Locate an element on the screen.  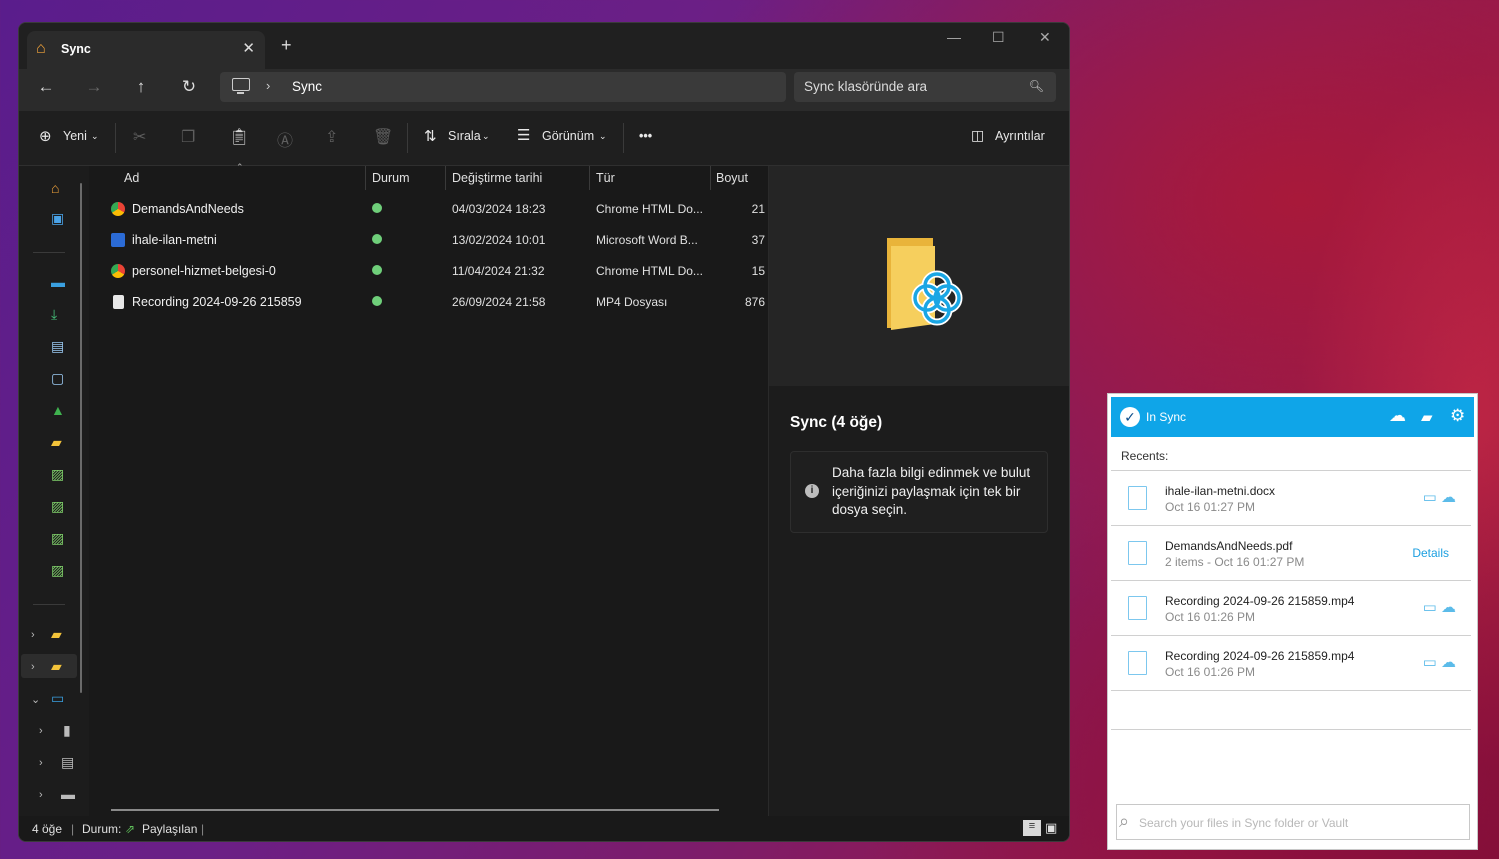
file-date: 04/03/2024 18:23 is located at coordinates (499, 209).